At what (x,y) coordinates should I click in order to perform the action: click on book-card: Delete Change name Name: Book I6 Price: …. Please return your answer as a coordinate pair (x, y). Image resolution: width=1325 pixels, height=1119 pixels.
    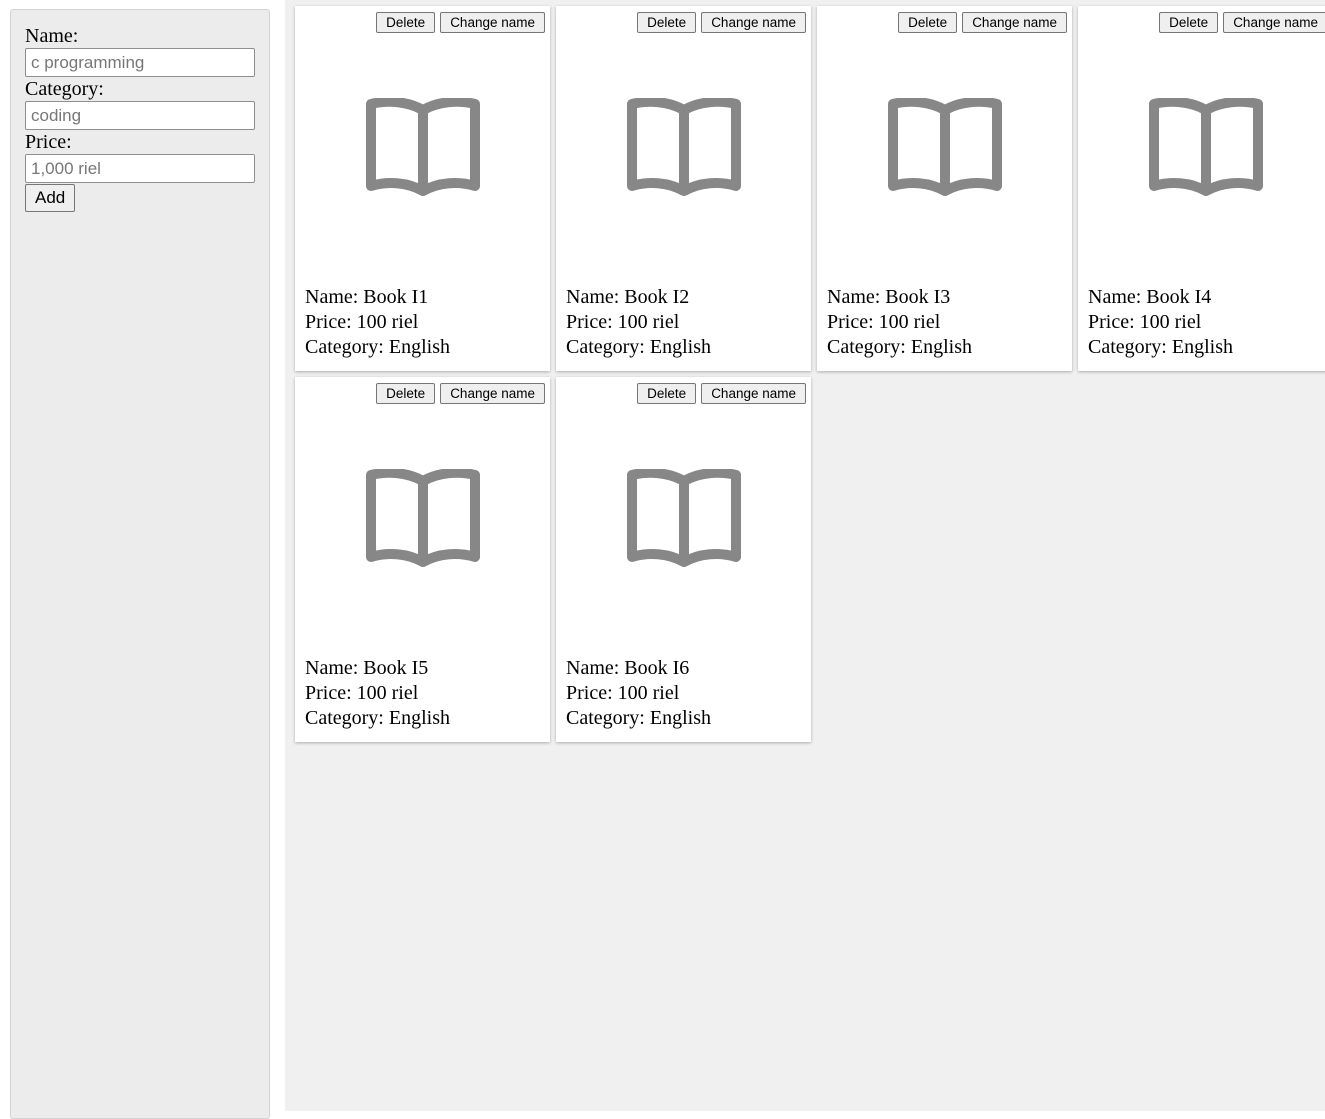
    Looking at the image, I should click on (683, 559).